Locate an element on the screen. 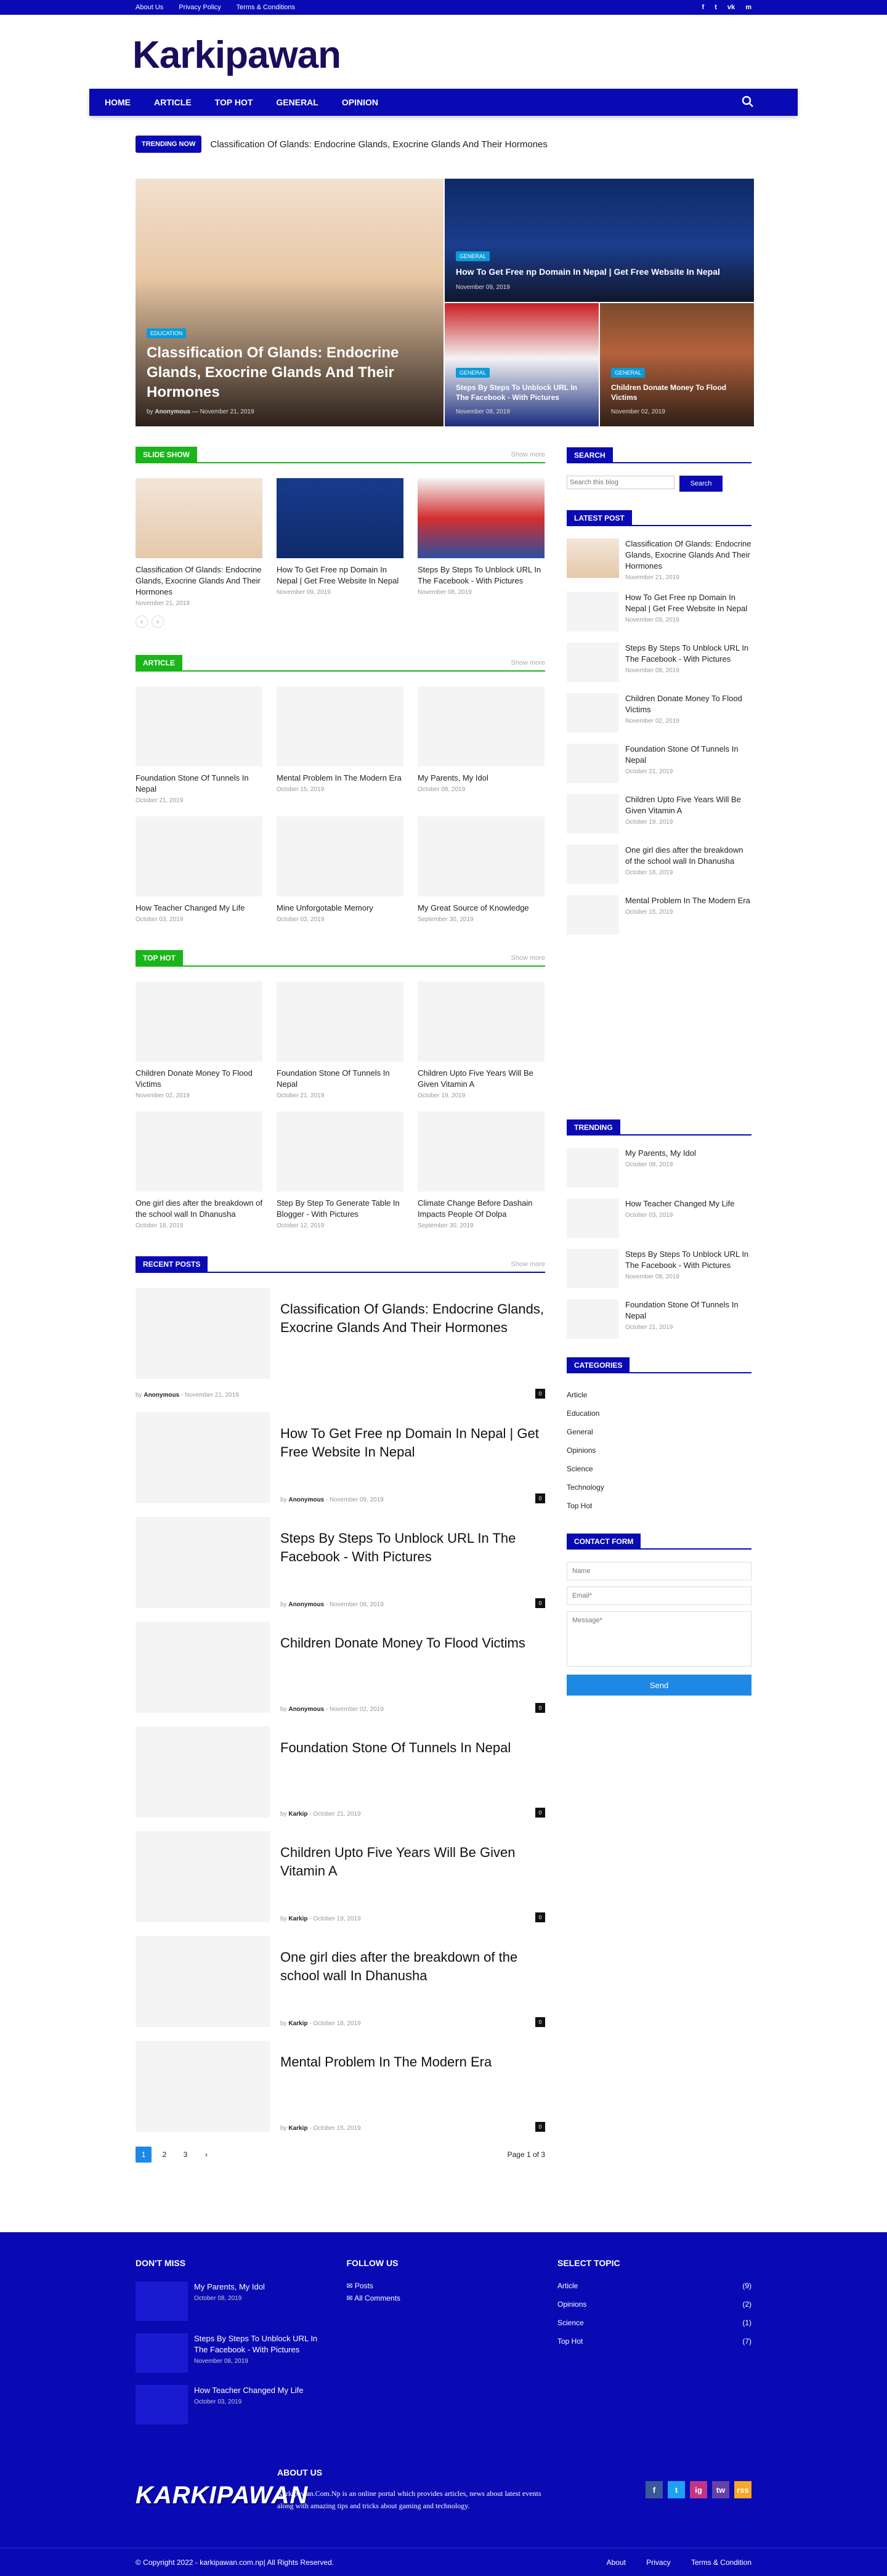  next-arrow-icon: › is located at coordinates (158, 622).